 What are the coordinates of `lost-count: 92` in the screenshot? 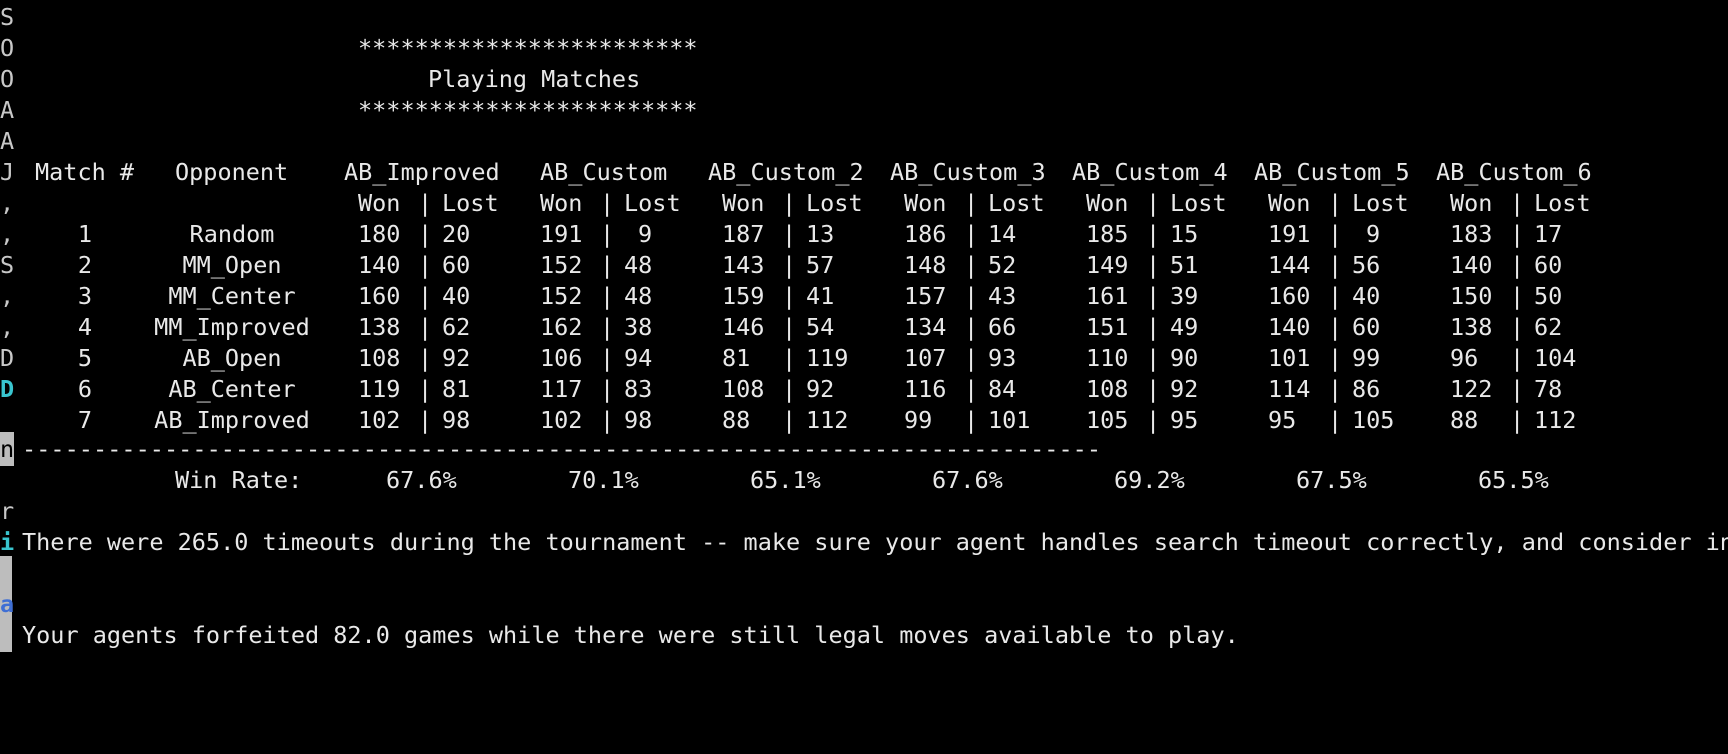 It's located at (820, 389).